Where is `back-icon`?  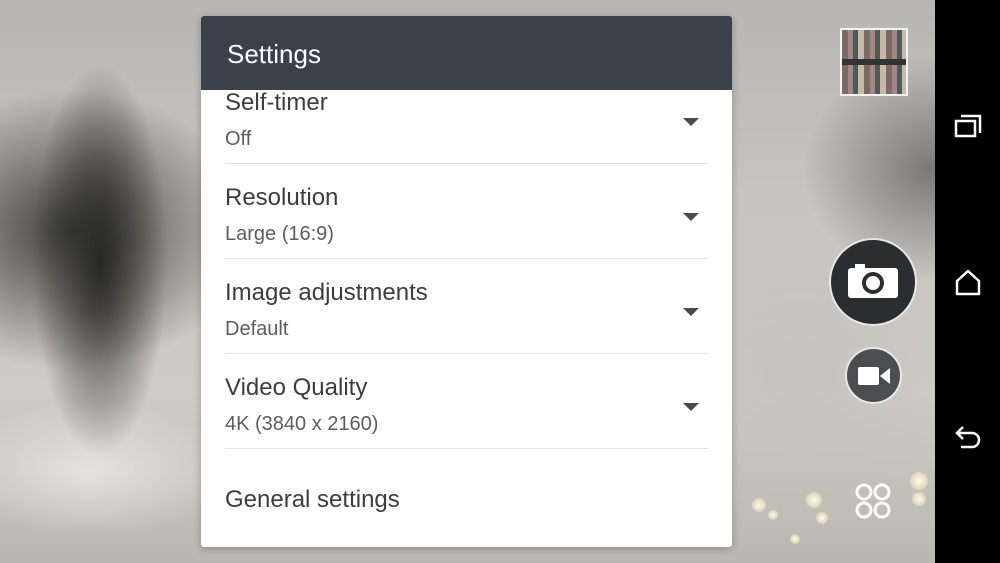
back-icon is located at coordinates (967, 437).